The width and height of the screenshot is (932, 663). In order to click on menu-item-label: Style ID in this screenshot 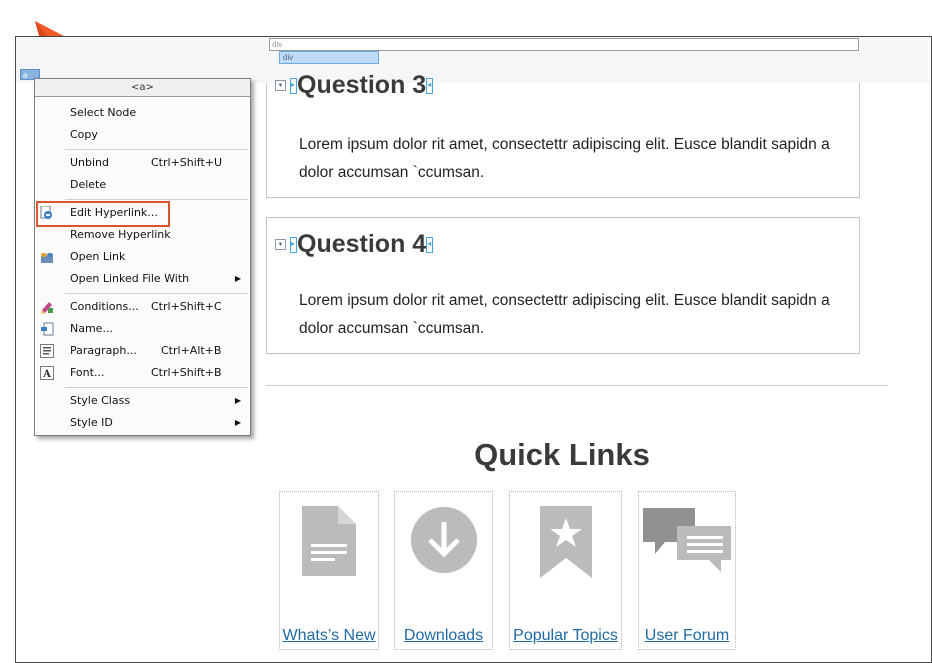, I will do `click(91, 422)`.